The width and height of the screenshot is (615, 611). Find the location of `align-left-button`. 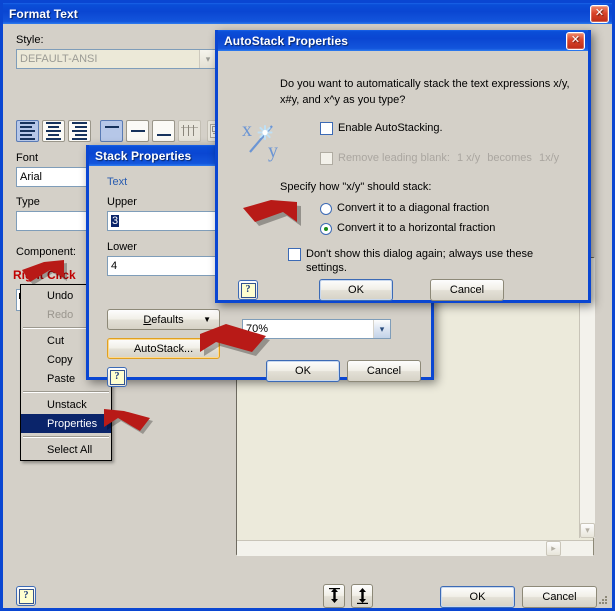

align-left-button is located at coordinates (27, 131).